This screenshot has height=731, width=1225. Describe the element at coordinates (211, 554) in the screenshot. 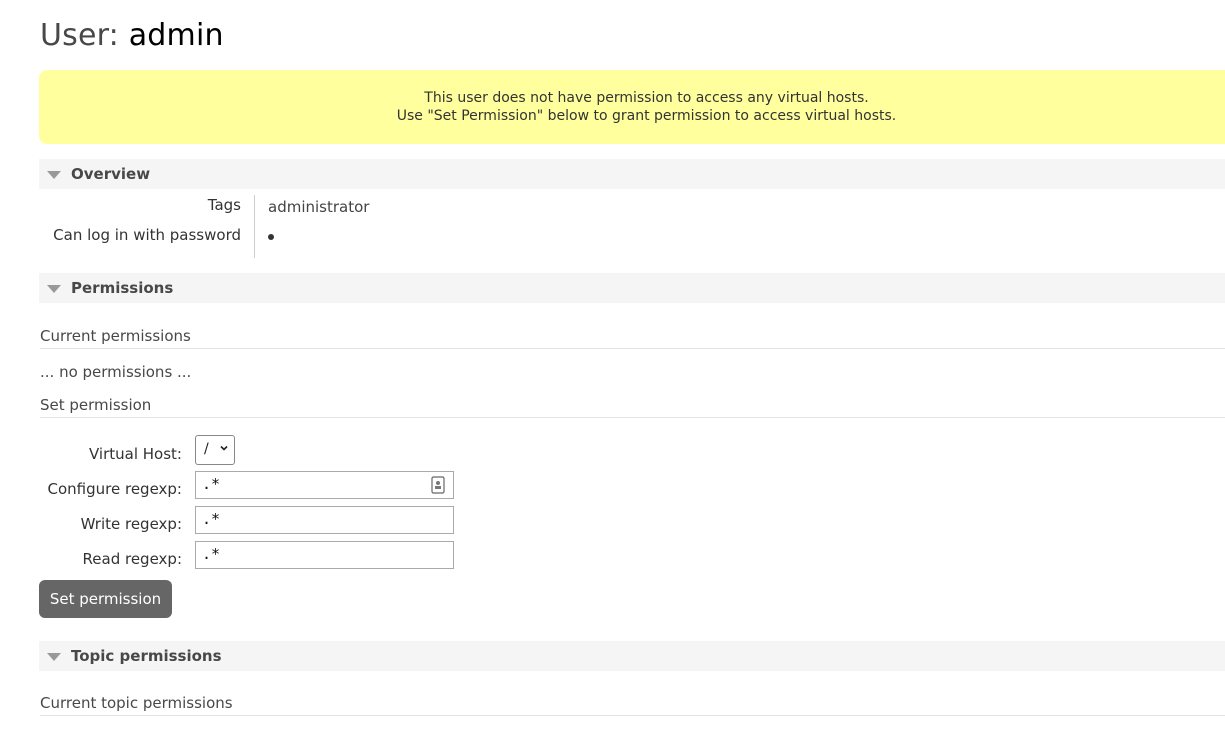

I see `read-regexp-value: .*` at that location.